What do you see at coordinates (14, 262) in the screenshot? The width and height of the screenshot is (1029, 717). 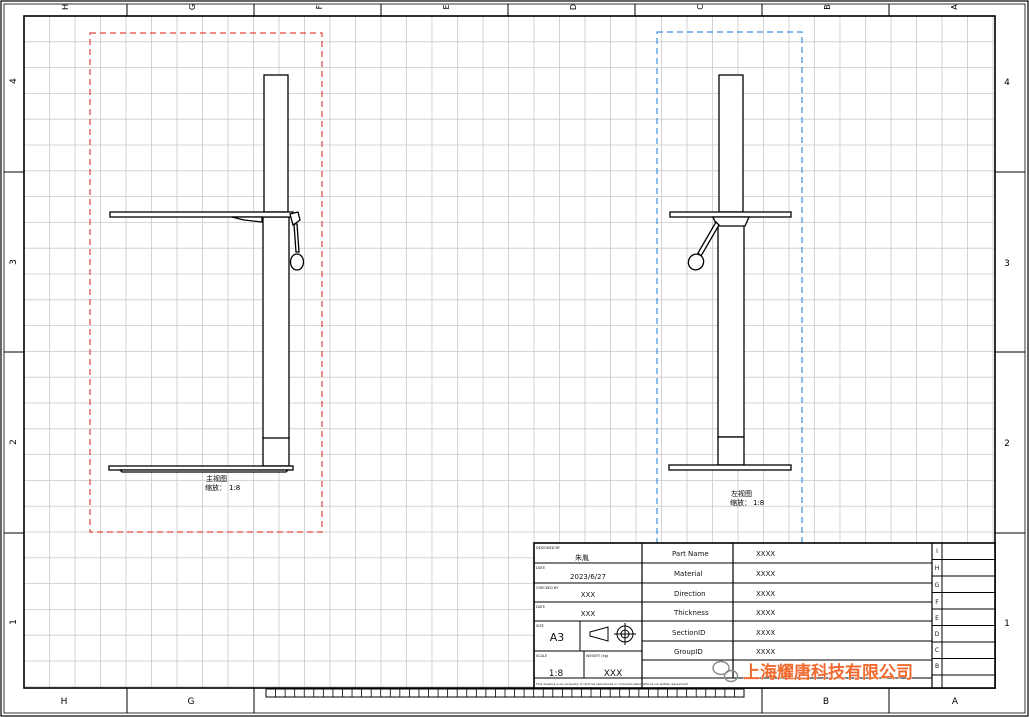 I see `row-label-left: 3` at bounding box center [14, 262].